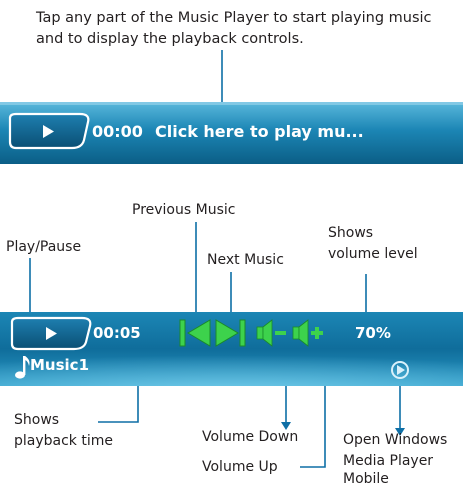 This screenshot has height=490, width=463. What do you see at coordinates (366, 479) in the screenshot?
I see `label-wmp-line3: Mobile` at bounding box center [366, 479].